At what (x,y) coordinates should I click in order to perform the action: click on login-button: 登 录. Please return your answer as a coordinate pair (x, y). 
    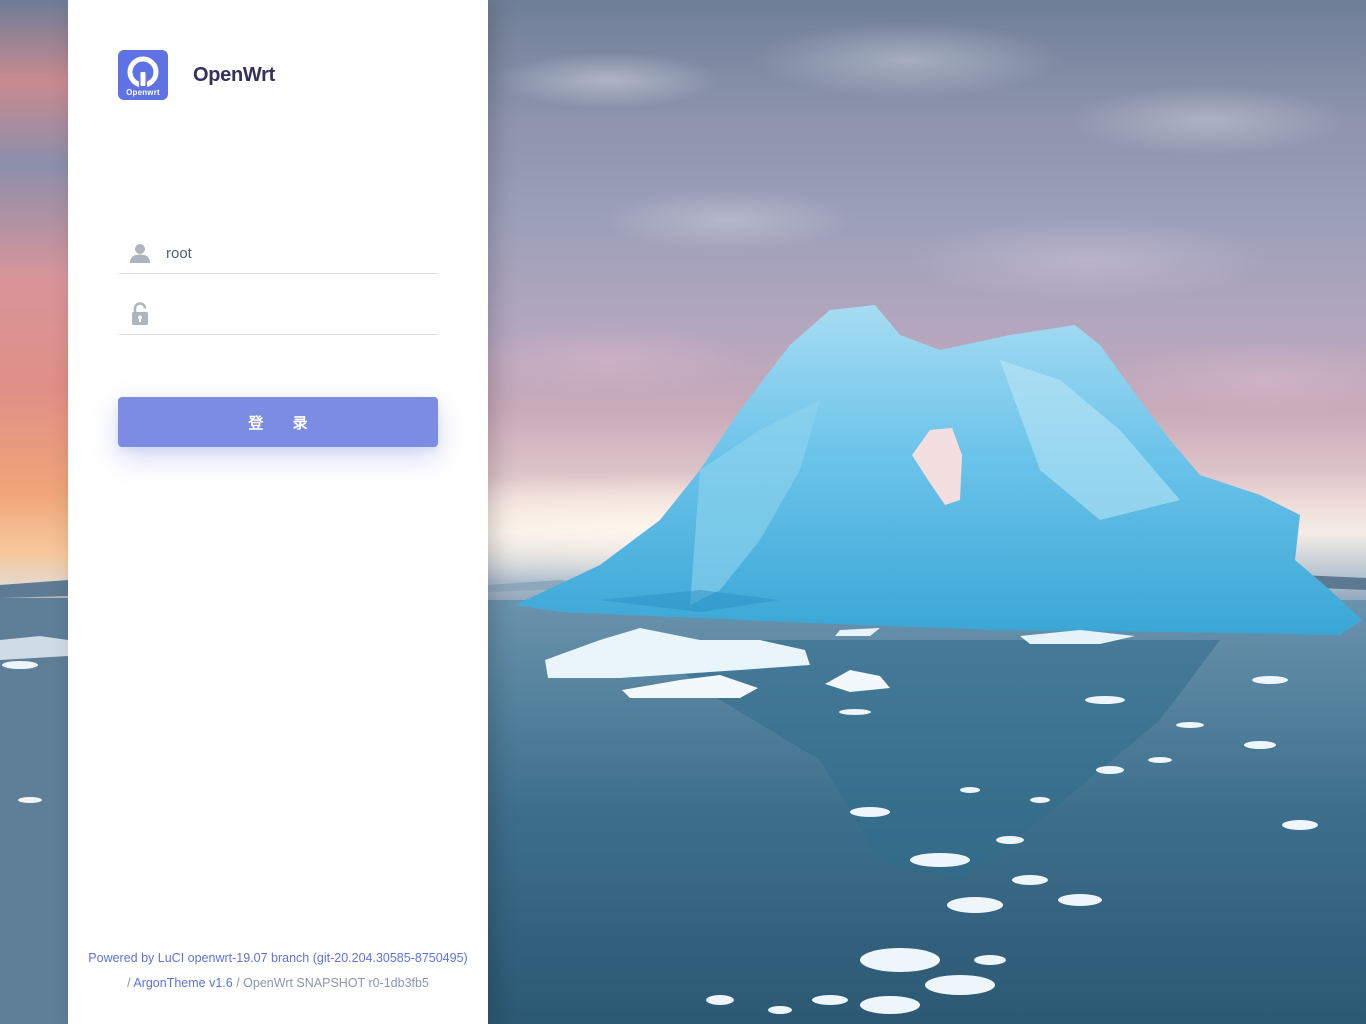
    Looking at the image, I should click on (278, 422).